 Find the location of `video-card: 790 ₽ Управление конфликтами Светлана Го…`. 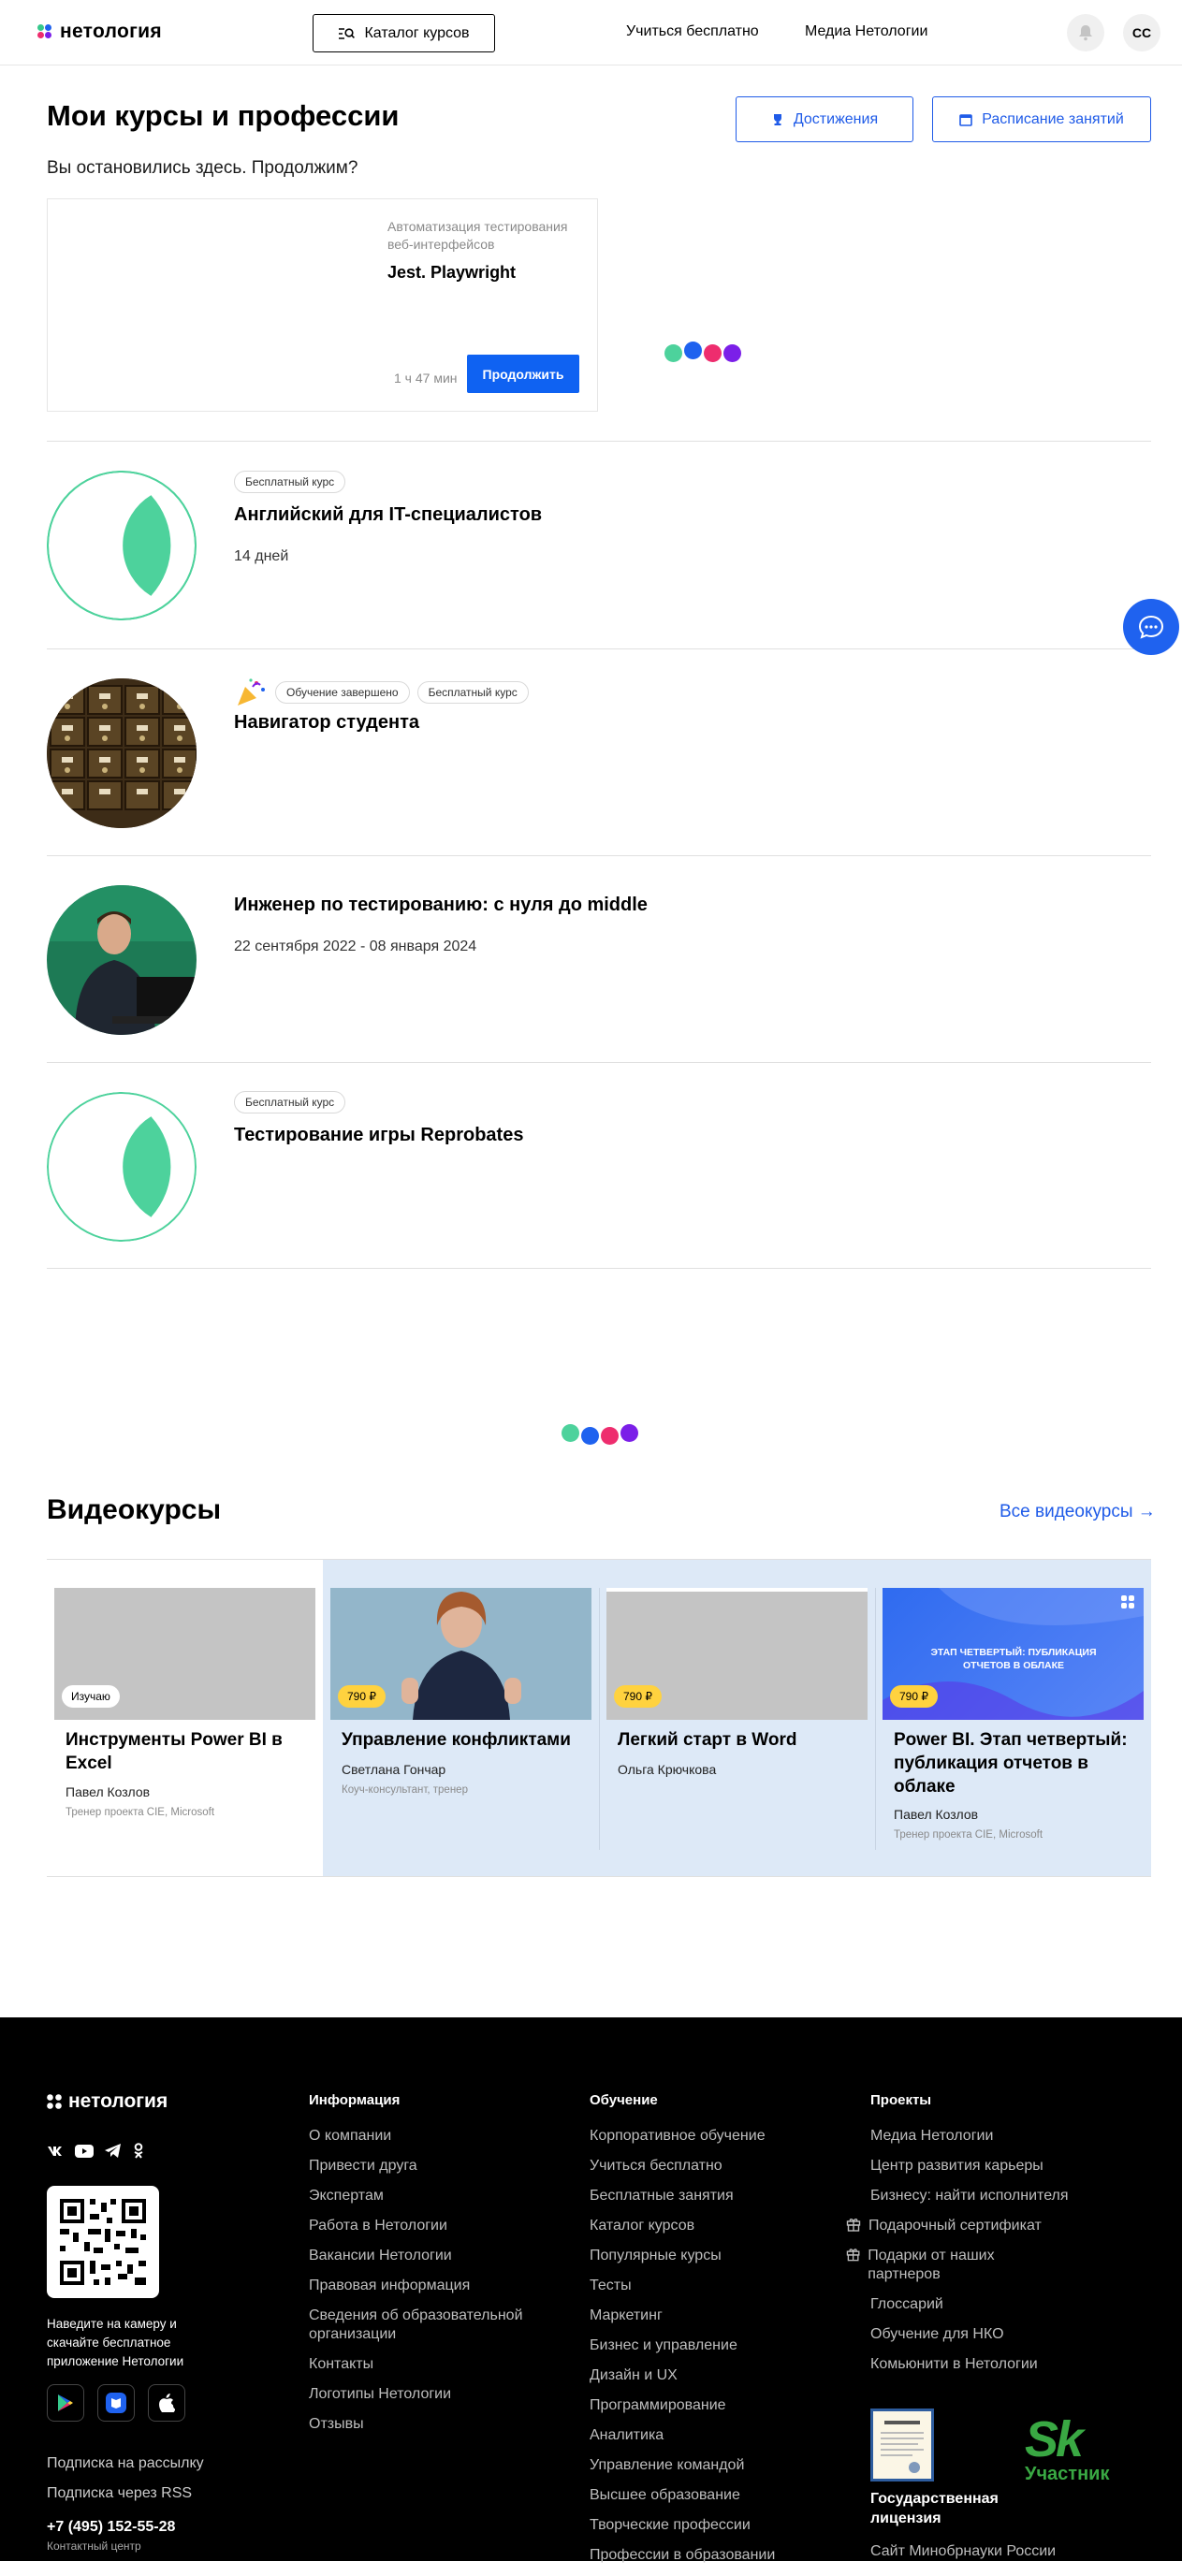

video-card: 790 ₽ Управление конфликтами Светлана Го… is located at coordinates (461, 1718).